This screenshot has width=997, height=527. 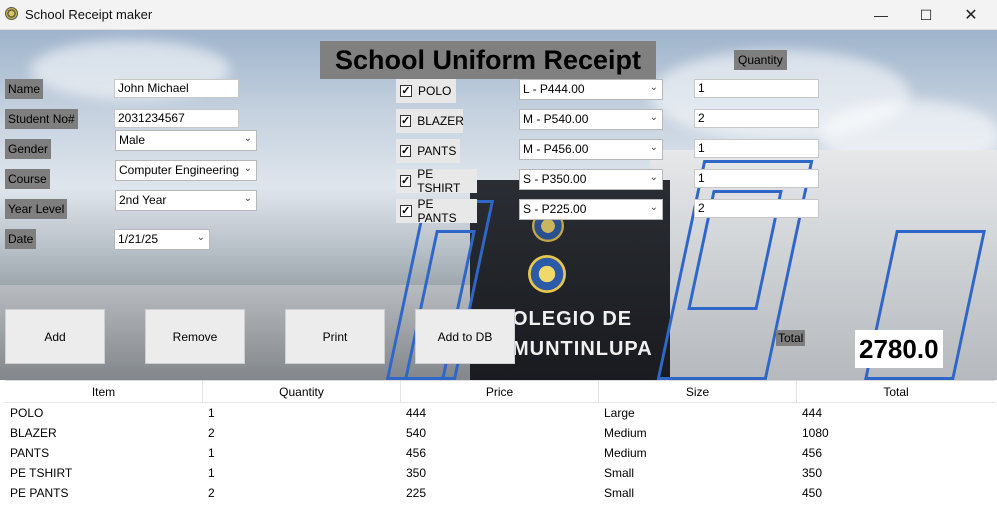 I want to click on student-no-label: Student No#, so click(x=41, y=119).